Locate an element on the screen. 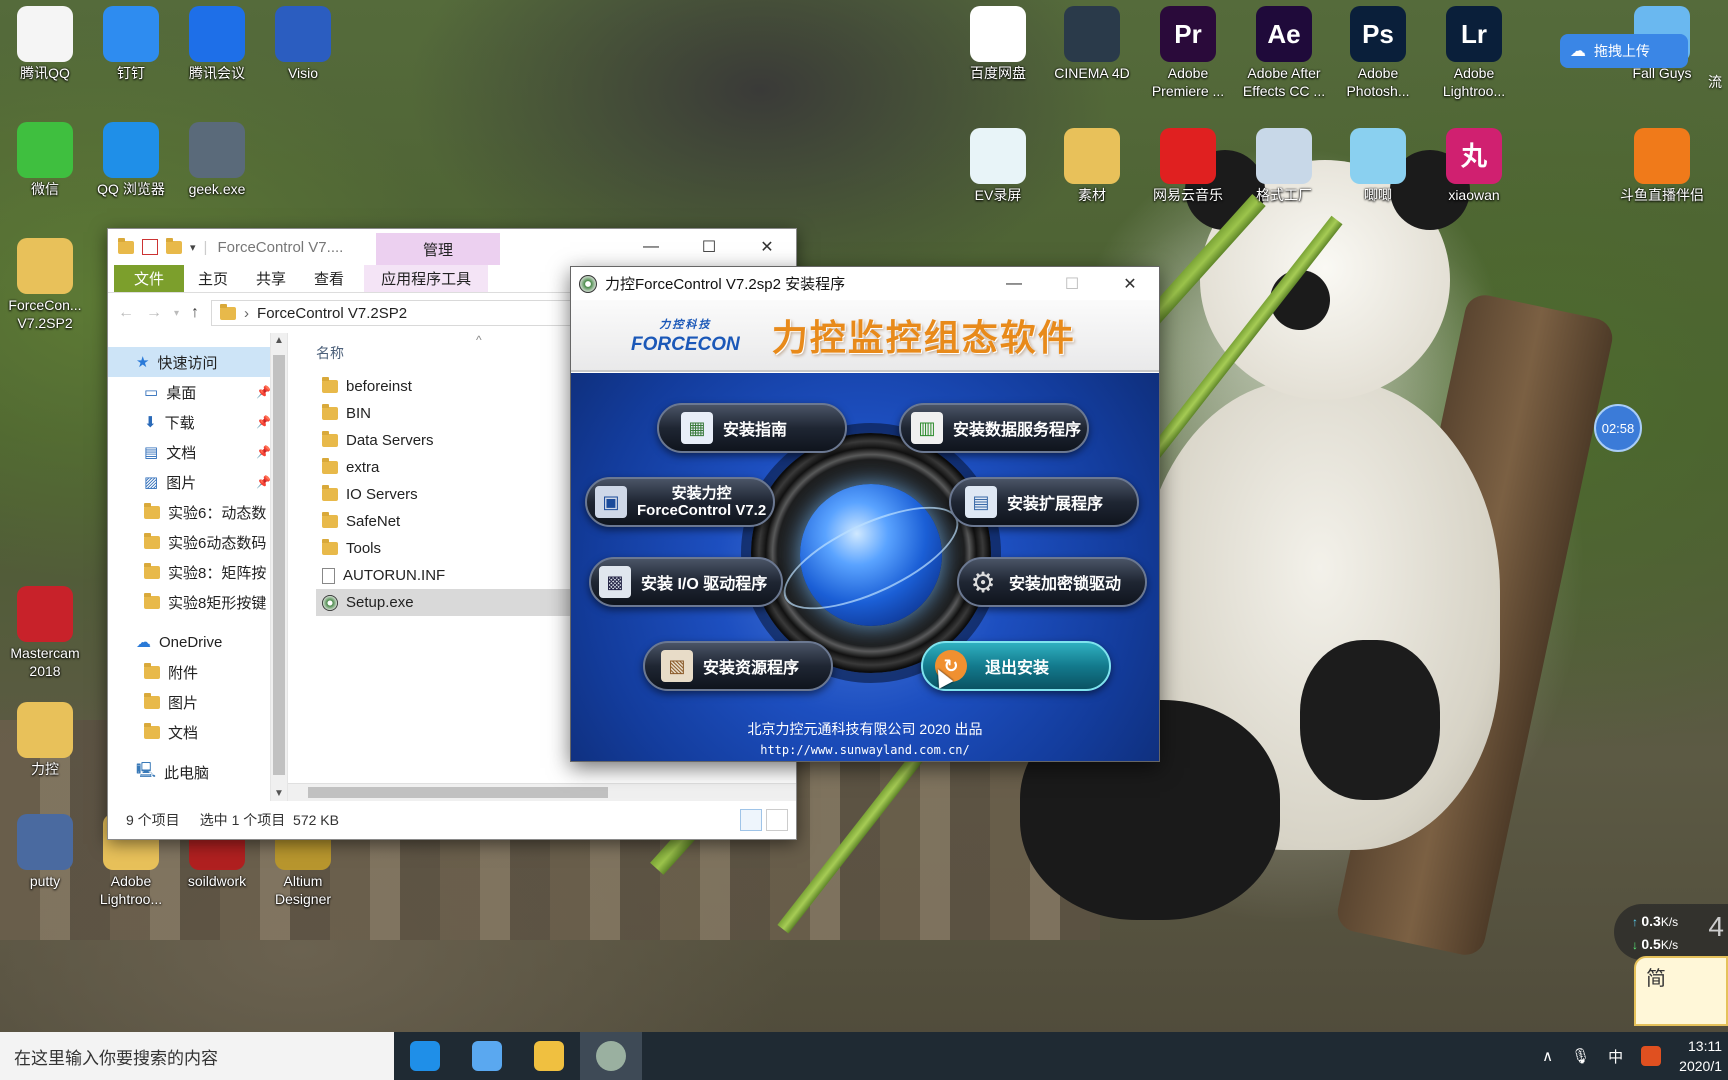  tab-application-tools: 应用程序工具 is located at coordinates (426, 278).